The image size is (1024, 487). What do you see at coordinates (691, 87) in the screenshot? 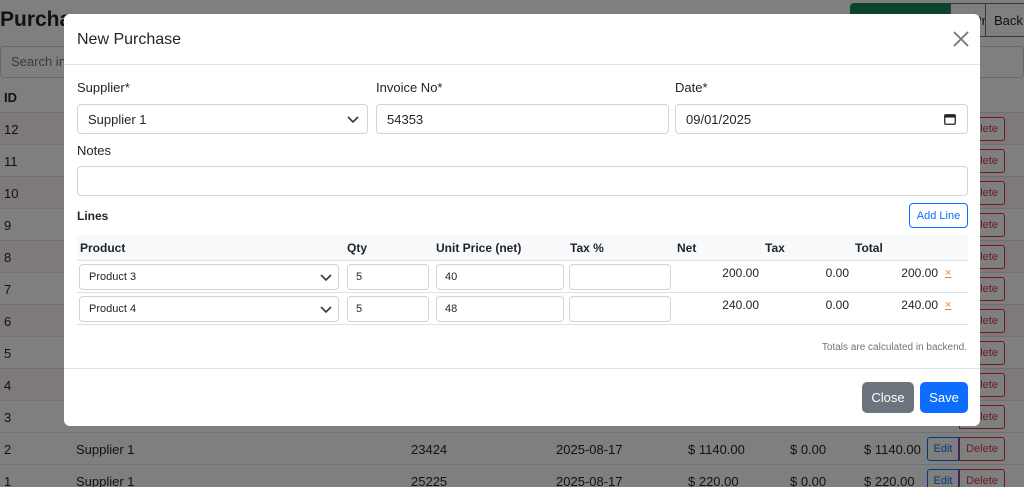
I see `date-label: Date*` at bounding box center [691, 87].